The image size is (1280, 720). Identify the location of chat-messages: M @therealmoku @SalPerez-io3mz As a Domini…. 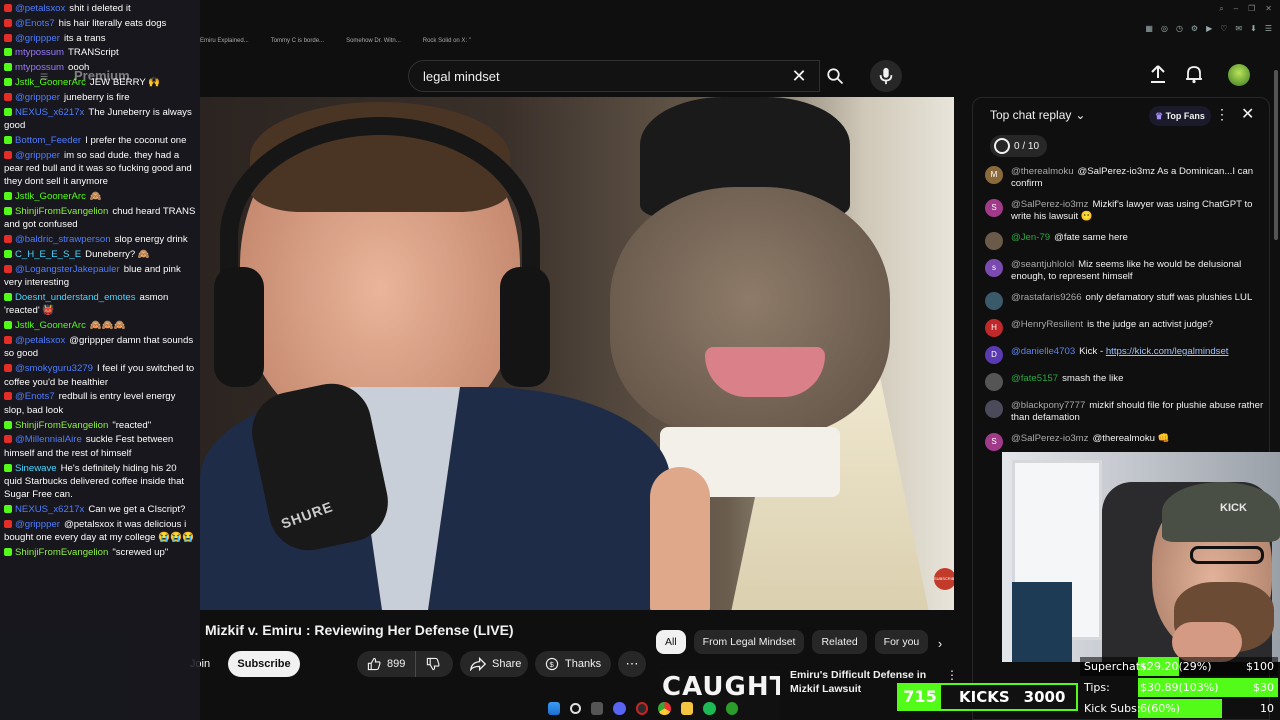
(1125, 313).